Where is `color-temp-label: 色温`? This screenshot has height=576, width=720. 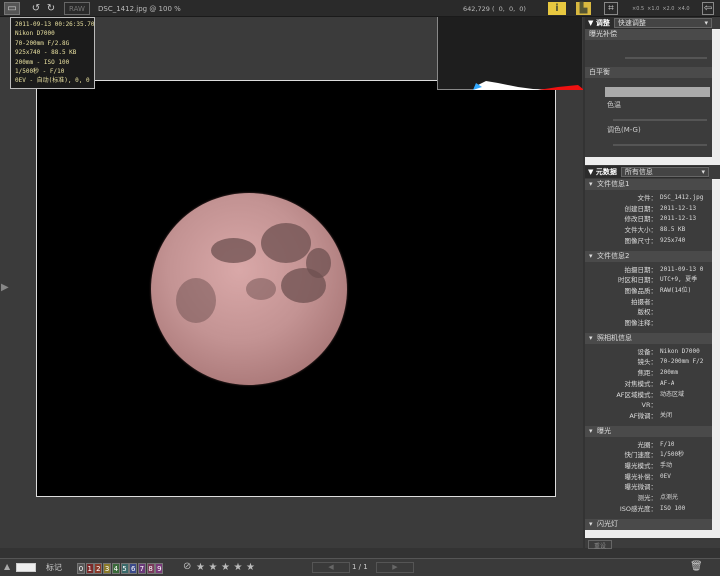 color-temp-label: 色温 is located at coordinates (614, 105).